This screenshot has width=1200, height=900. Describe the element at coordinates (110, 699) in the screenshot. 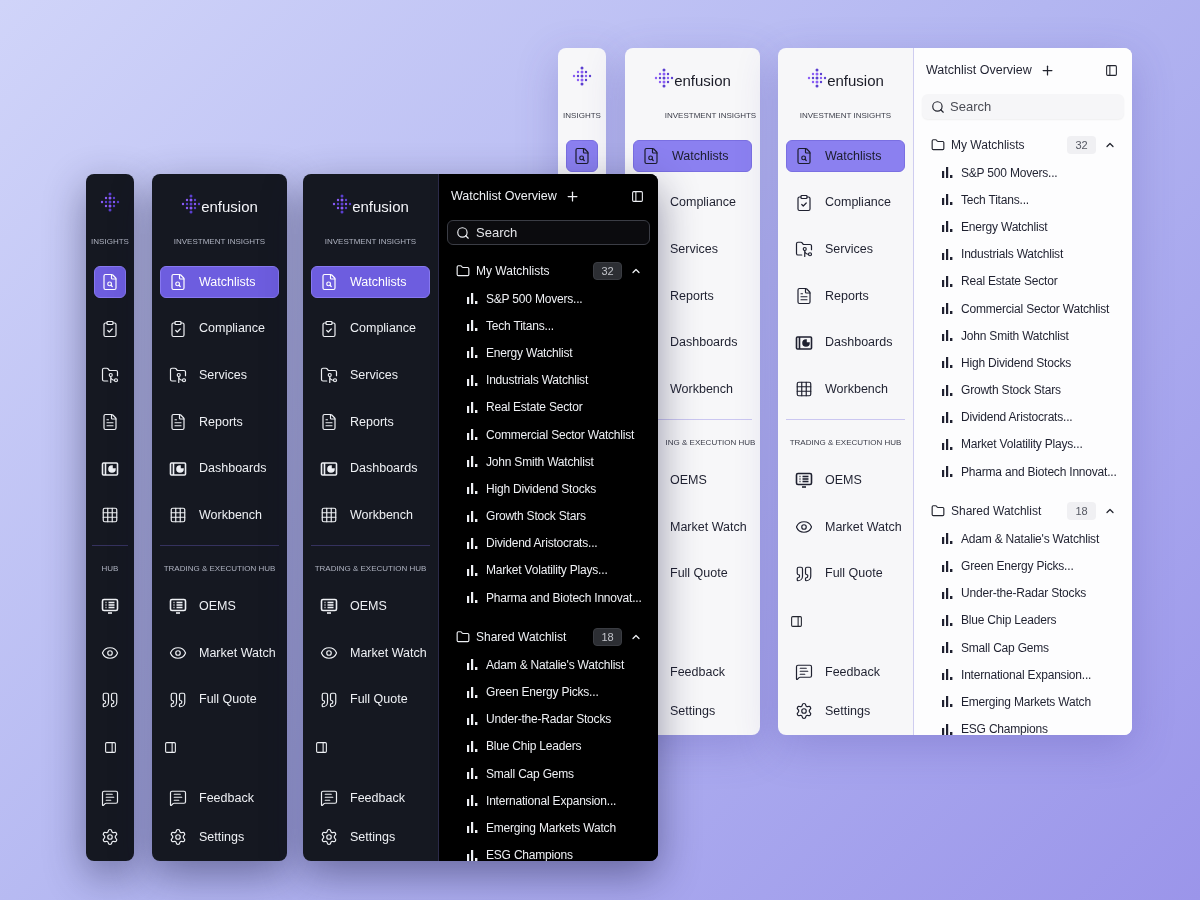

I see `quote-icon` at that location.